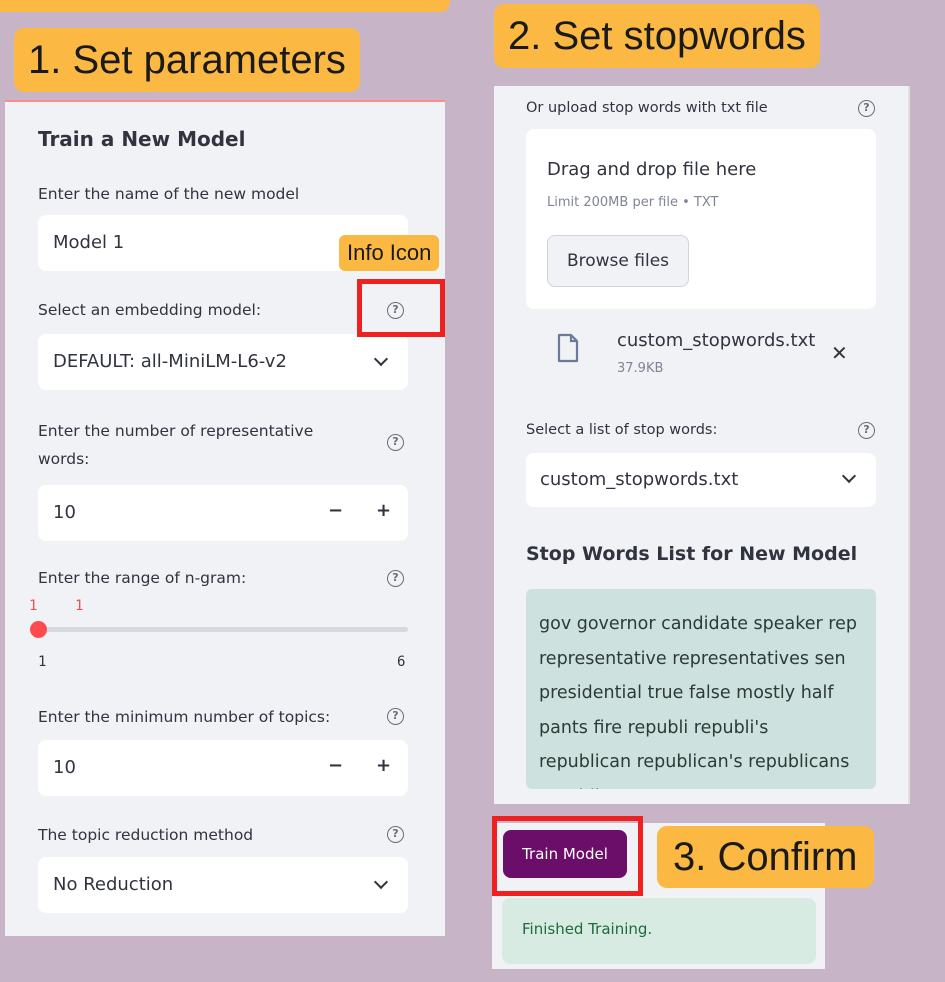 The image size is (945, 982). I want to click on uploaded-file-size: 37.9KB, so click(640, 368).